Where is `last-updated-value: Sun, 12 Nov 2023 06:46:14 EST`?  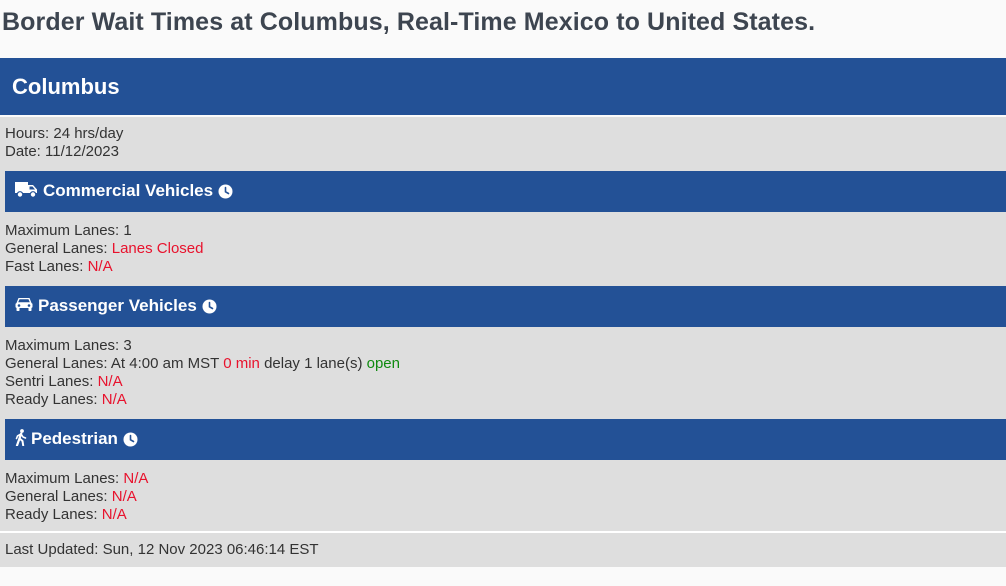 last-updated-value: Sun, 12 Nov 2023 06:46:14 EST is located at coordinates (210, 549).